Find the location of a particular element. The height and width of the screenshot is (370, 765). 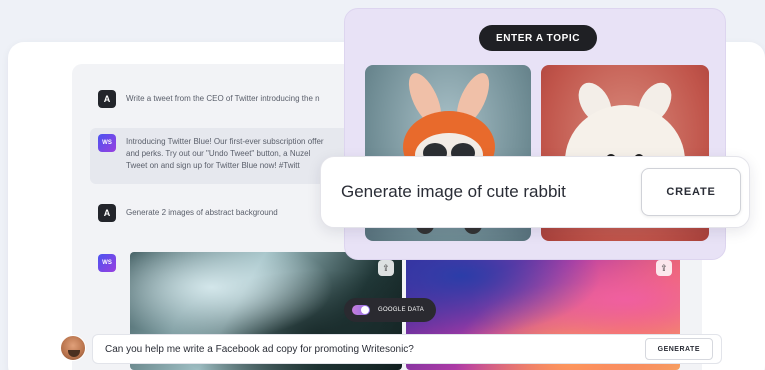

google-data-toggle: GOOGLE DATA is located at coordinates (390, 310).